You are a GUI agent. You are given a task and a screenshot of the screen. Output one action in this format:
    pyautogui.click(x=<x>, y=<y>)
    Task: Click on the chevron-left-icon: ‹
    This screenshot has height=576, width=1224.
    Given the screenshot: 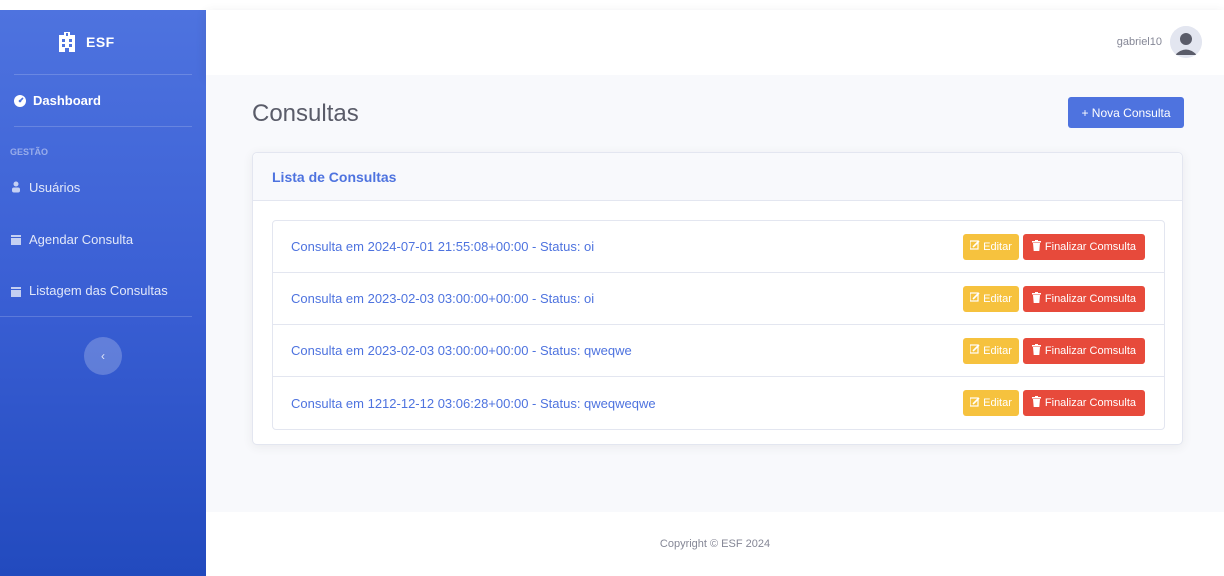 What is the action you would take?
    pyautogui.click(x=103, y=356)
    